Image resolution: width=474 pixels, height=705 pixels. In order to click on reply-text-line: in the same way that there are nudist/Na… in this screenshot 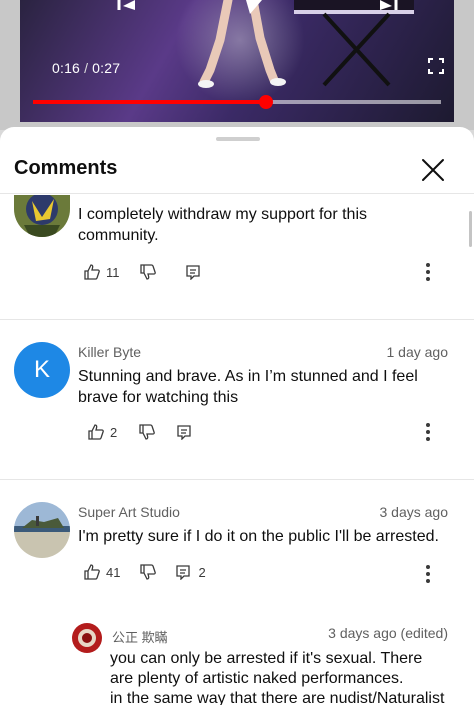, I will do `click(277, 697)`.